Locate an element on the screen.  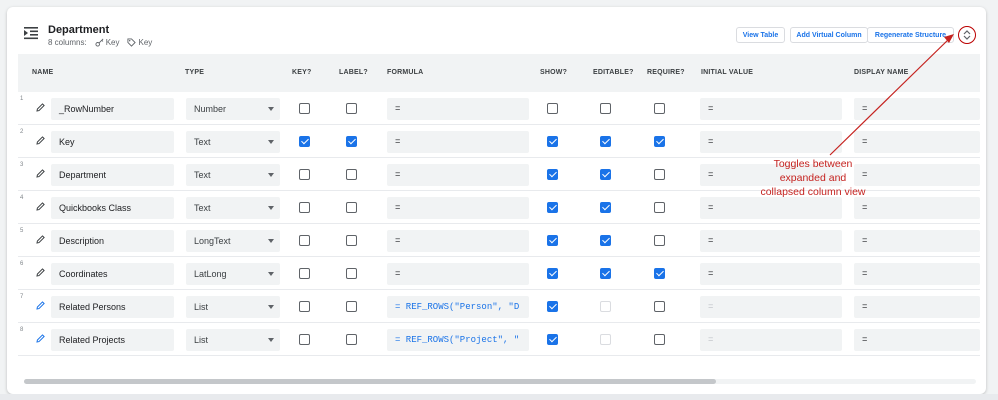
header-name: NAME is located at coordinates (43, 72).